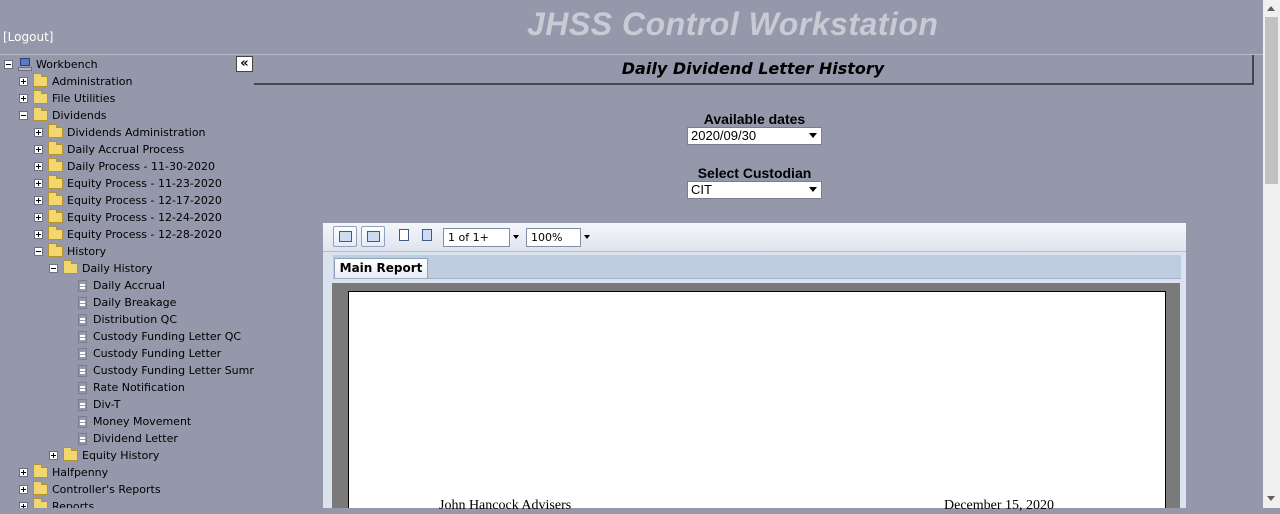 This screenshot has height=514, width=1280. I want to click on scroll-down-icon, so click(1271, 498).